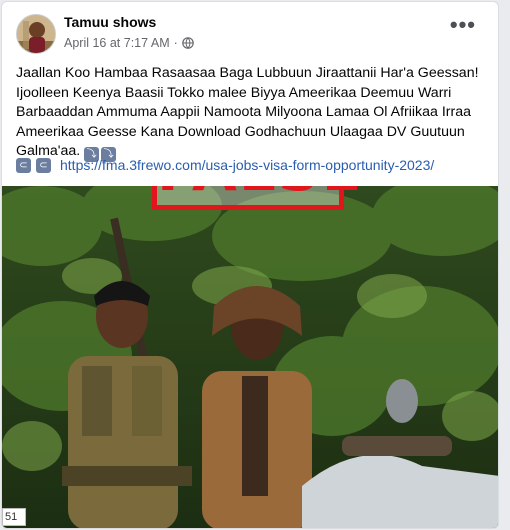 Image resolution: width=510 pixels, height=530 pixels. I want to click on post-date: April 16 at 7:17 AM, so click(117, 43).